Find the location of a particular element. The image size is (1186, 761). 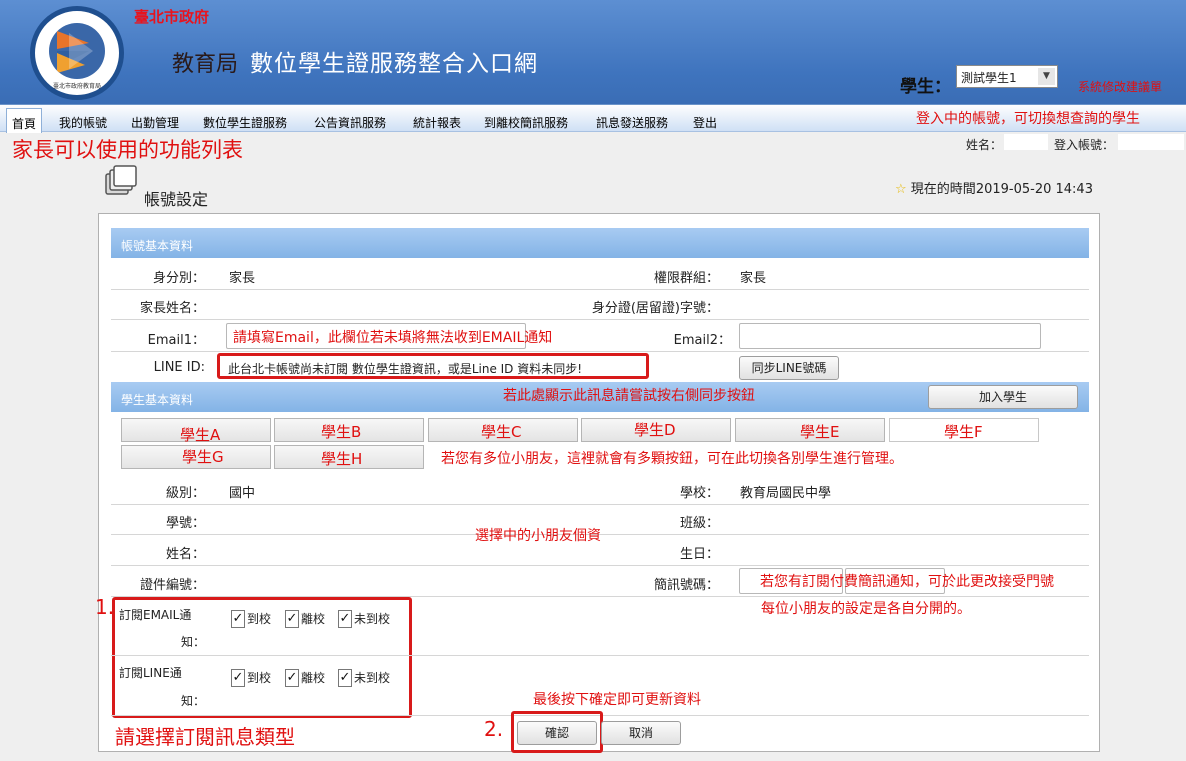

student-tab-label: 學生D is located at coordinates (655, 430).